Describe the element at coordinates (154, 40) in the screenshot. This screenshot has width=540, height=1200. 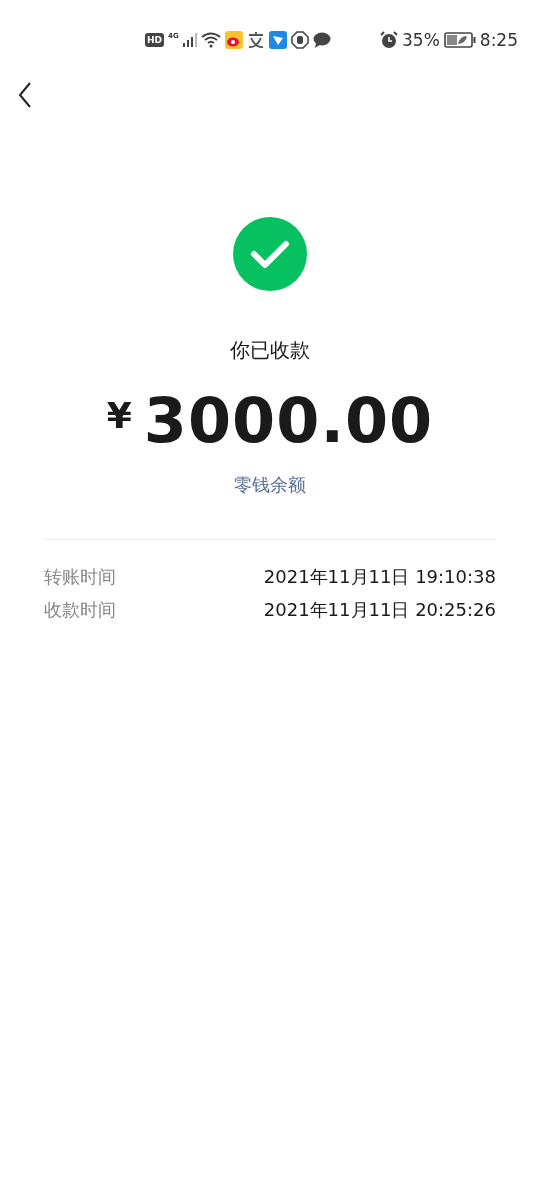
I see `hd-badge: HD` at that location.